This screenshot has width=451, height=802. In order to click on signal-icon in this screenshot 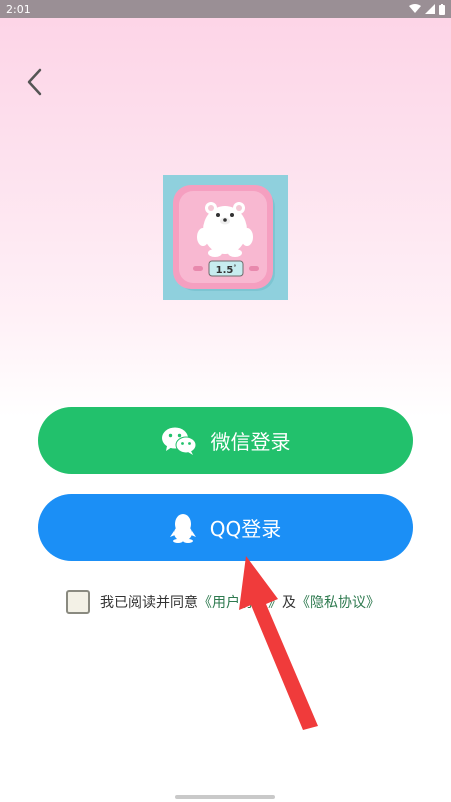, I will do `click(430, 9)`.